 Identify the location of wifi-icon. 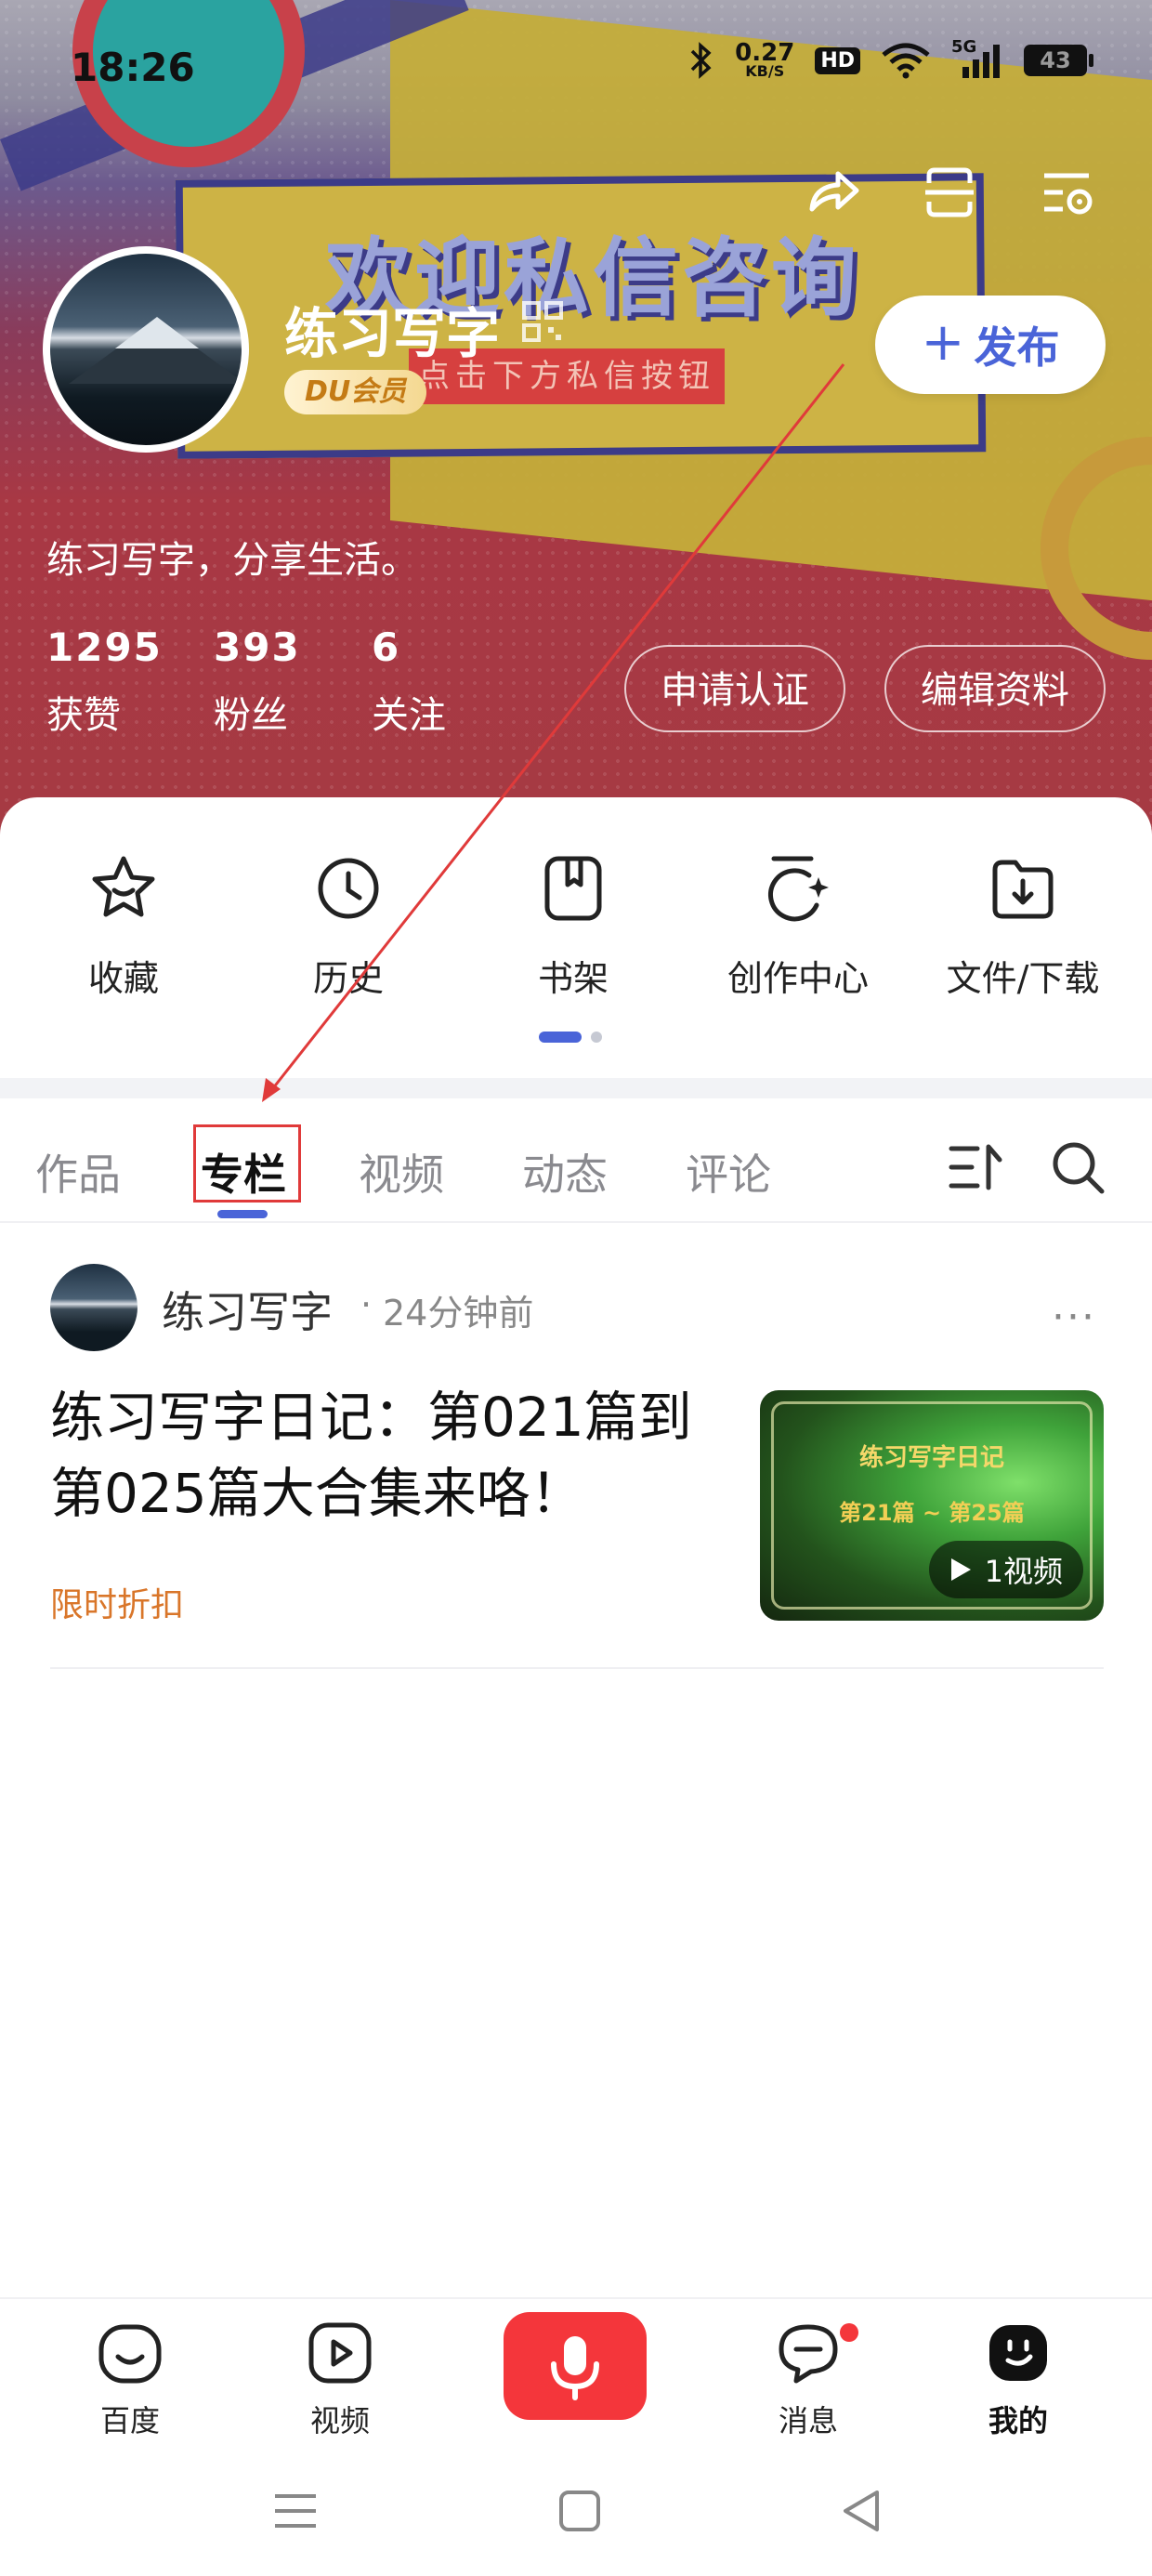
(906, 61).